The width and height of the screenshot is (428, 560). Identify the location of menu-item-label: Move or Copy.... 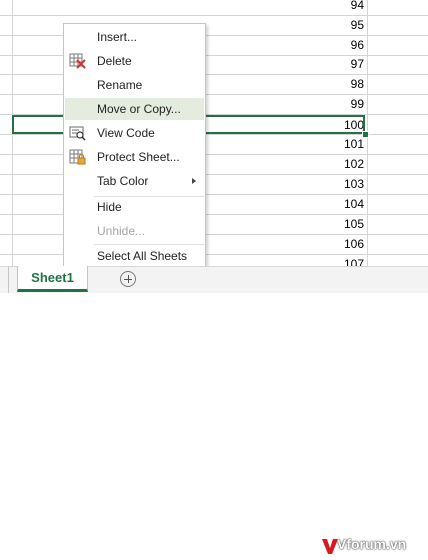
(139, 109).